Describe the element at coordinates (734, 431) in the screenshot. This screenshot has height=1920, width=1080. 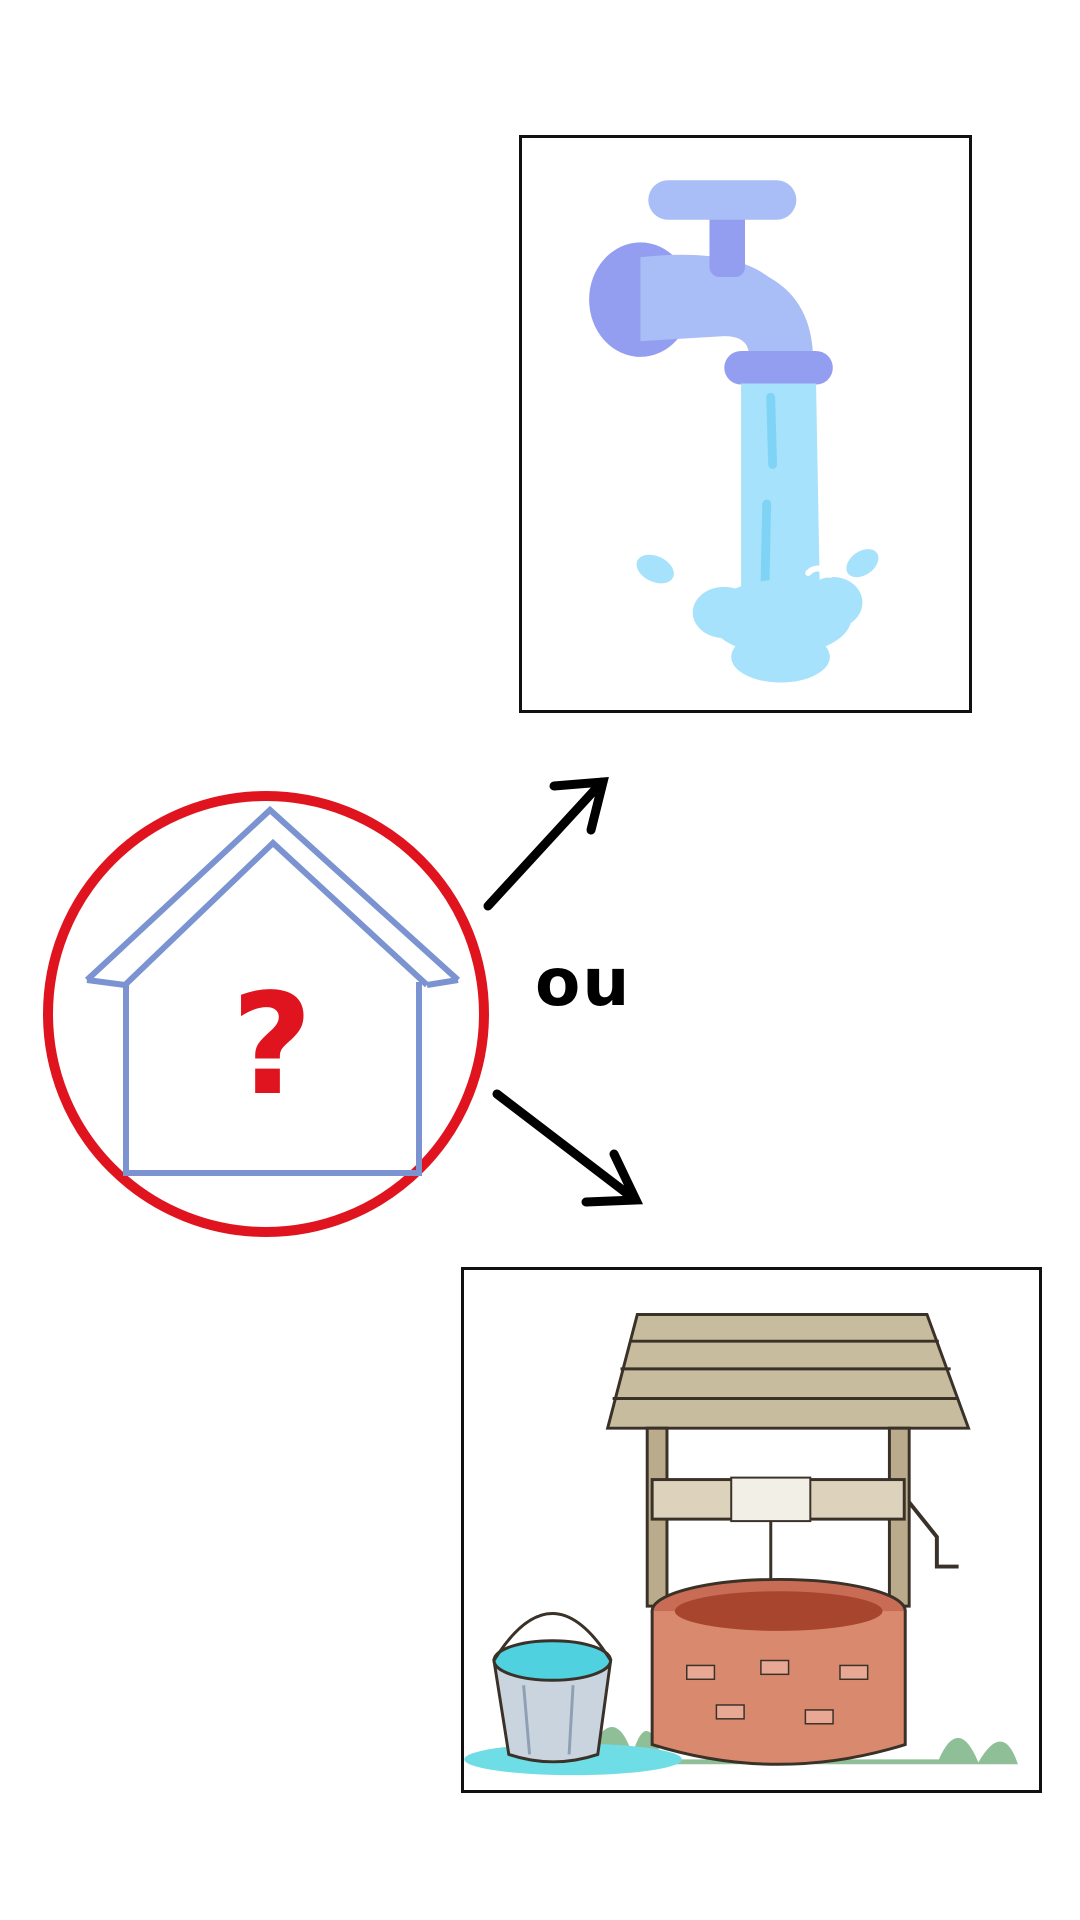
I see `faucet-icon` at that location.